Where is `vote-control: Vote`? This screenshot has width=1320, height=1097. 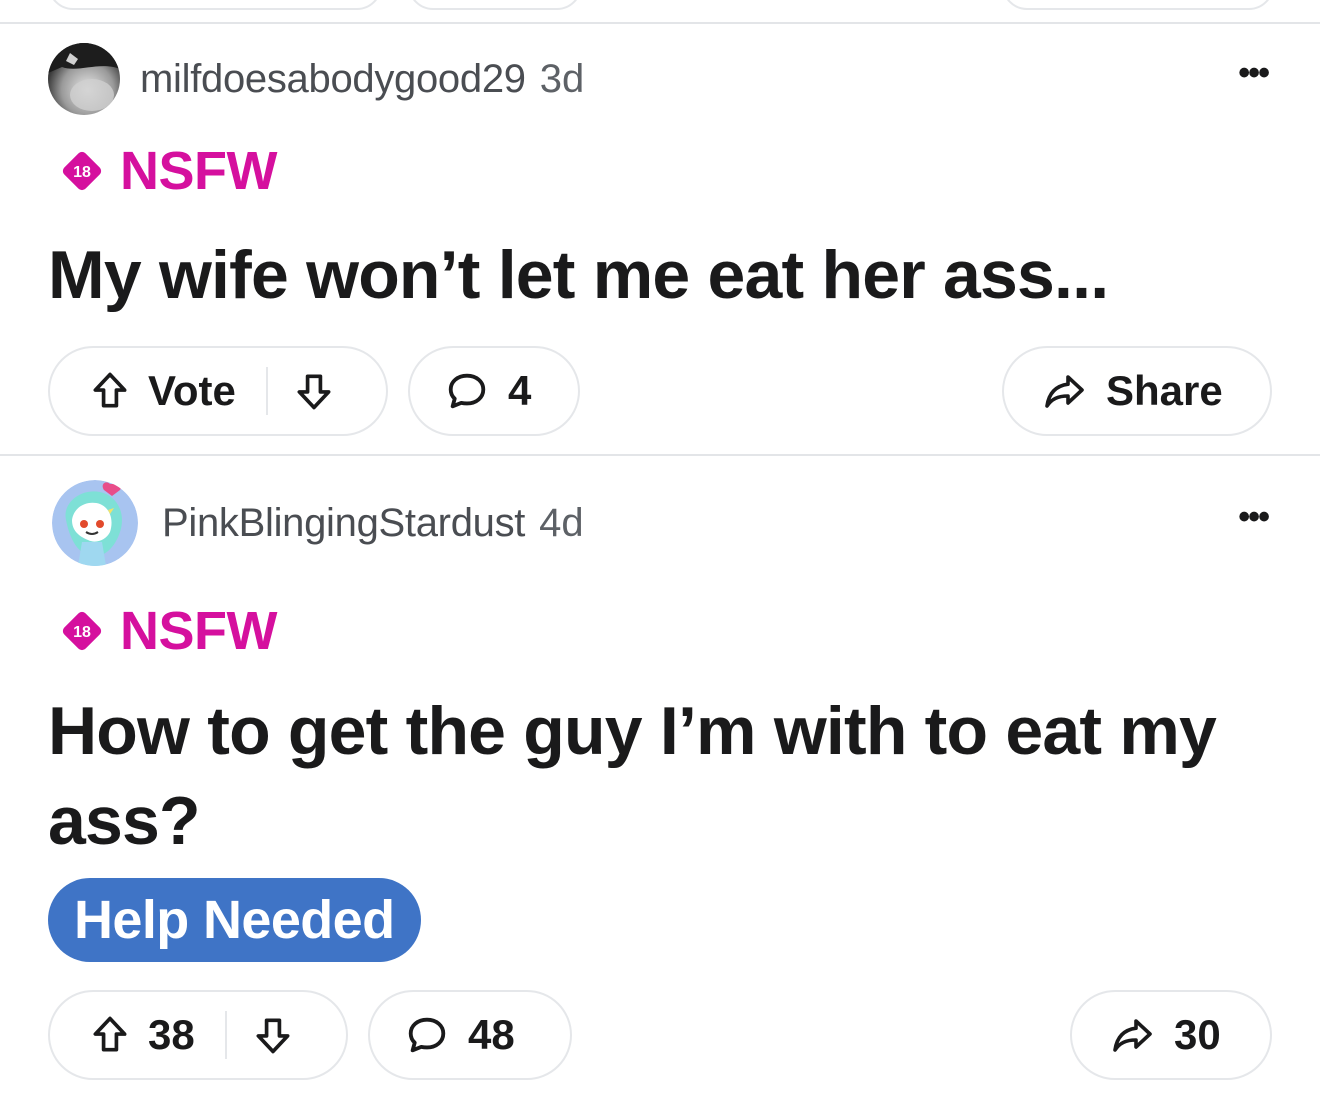 vote-control: Vote is located at coordinates (218, 391).